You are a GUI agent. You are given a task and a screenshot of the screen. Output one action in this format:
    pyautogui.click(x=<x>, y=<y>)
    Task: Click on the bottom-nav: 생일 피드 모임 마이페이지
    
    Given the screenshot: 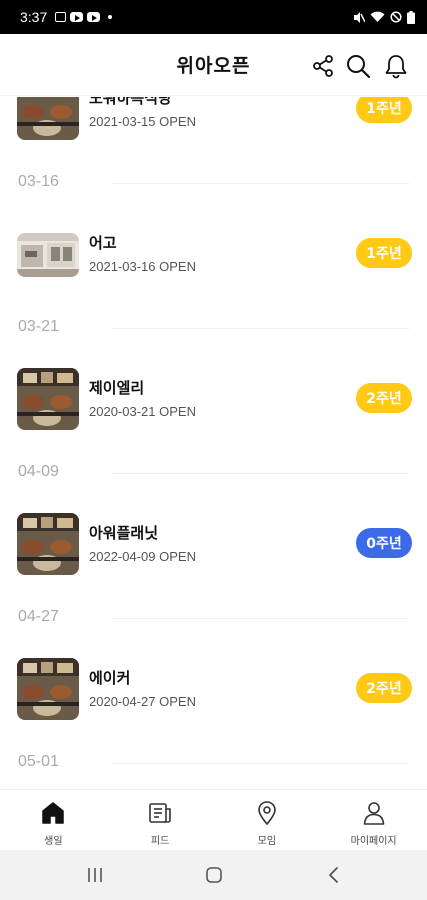 What is the action you would take?
    pyautogui.click(x=213, y=819)
    